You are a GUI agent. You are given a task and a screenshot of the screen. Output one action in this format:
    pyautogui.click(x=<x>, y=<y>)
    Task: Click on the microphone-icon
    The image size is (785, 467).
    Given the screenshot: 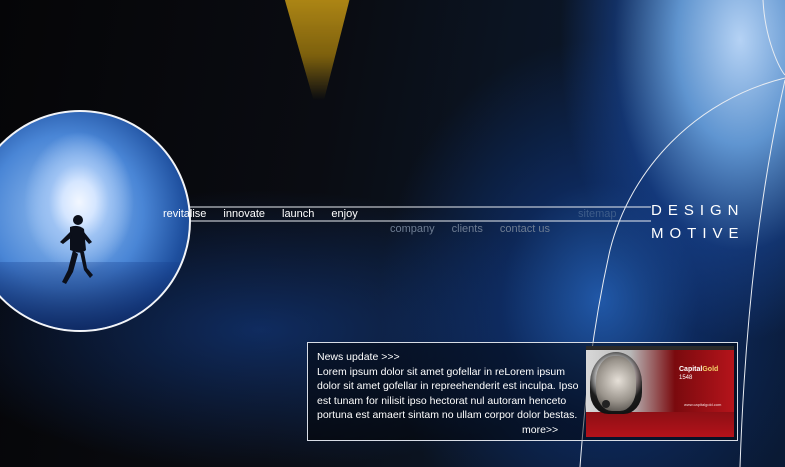 What is the action you would take?
    pyautogui.click(x=606, y=404)
    